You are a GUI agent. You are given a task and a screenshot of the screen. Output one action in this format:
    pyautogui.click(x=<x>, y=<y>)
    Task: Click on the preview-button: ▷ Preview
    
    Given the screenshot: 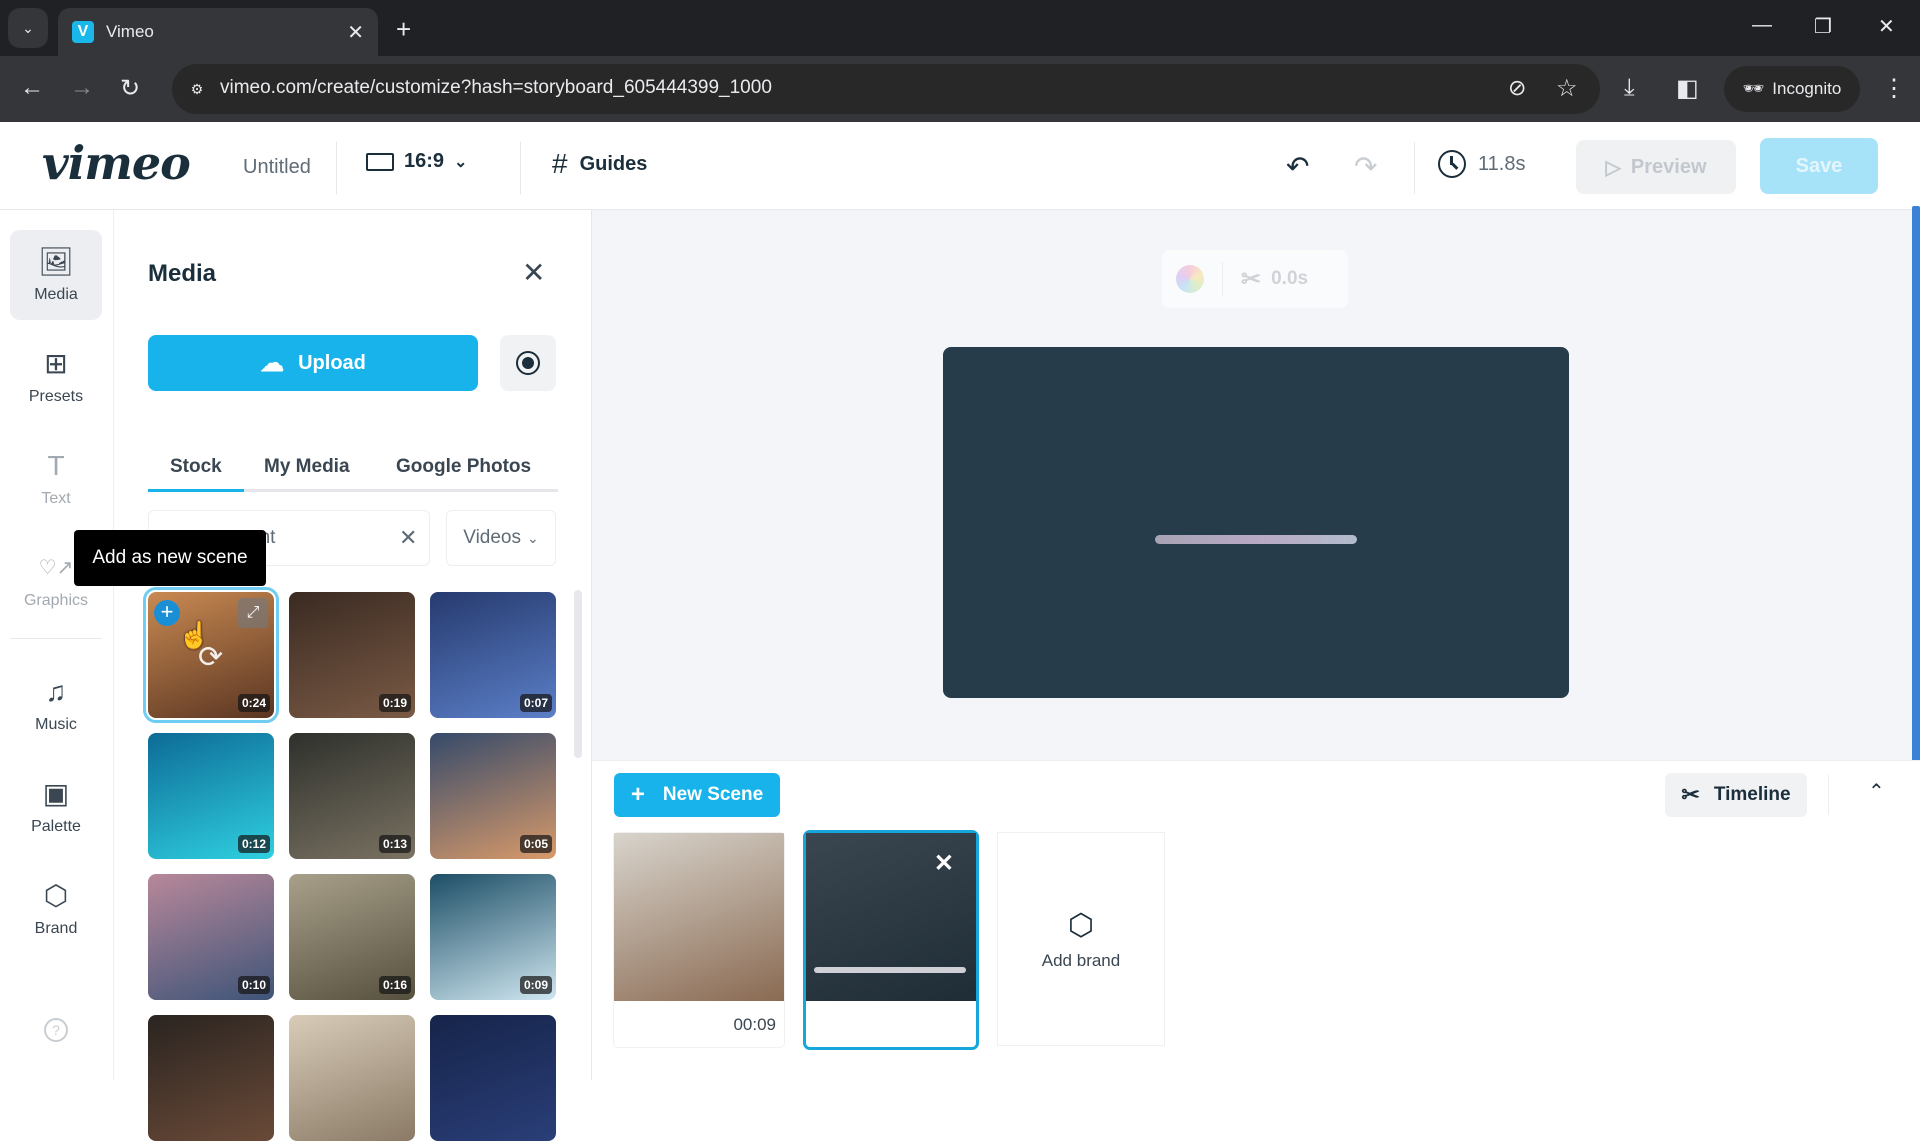 What is the action you would take?
    pyautogui.click(x=1656, y=167)
    